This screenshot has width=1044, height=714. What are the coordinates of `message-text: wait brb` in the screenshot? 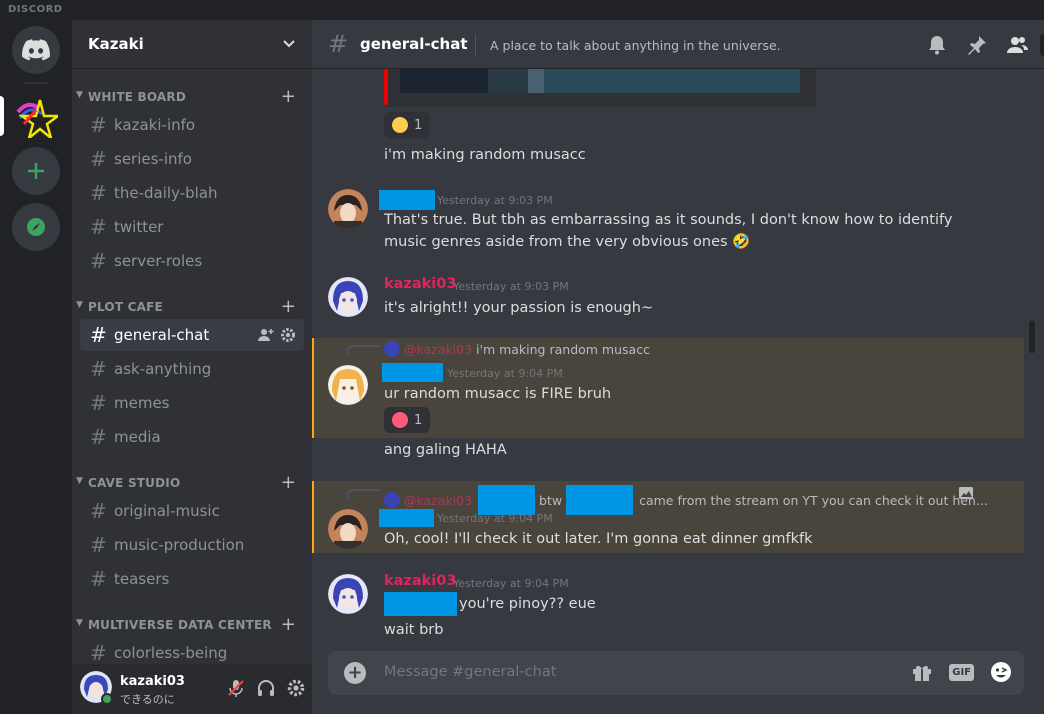 It's located at (414, 630).